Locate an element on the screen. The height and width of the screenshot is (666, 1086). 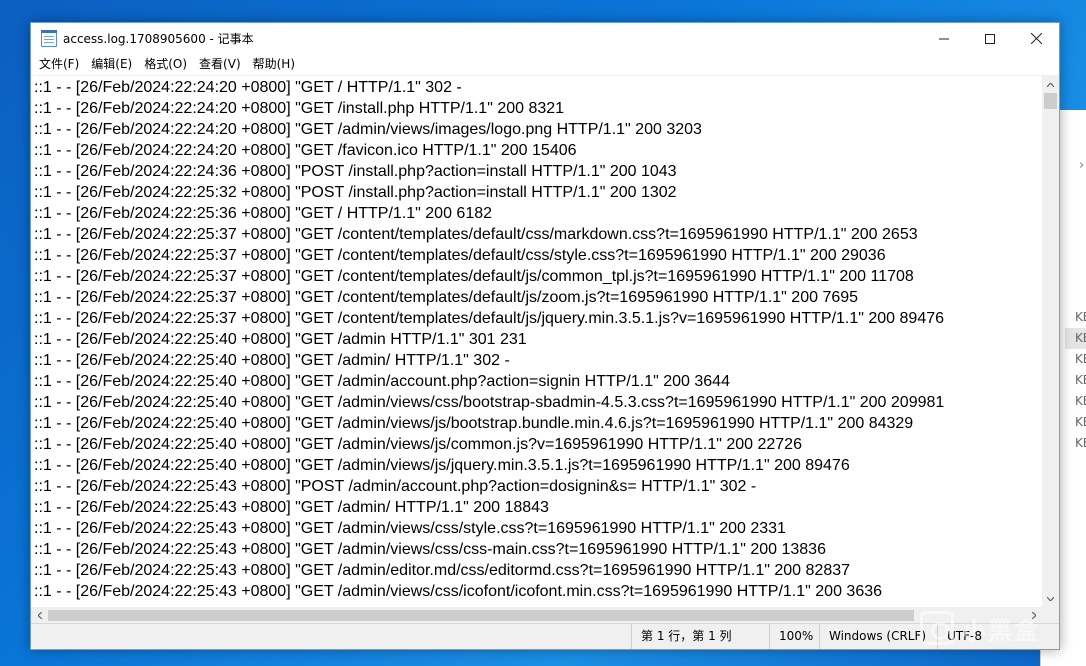
maximize-button is located at coordinates (990, 38).